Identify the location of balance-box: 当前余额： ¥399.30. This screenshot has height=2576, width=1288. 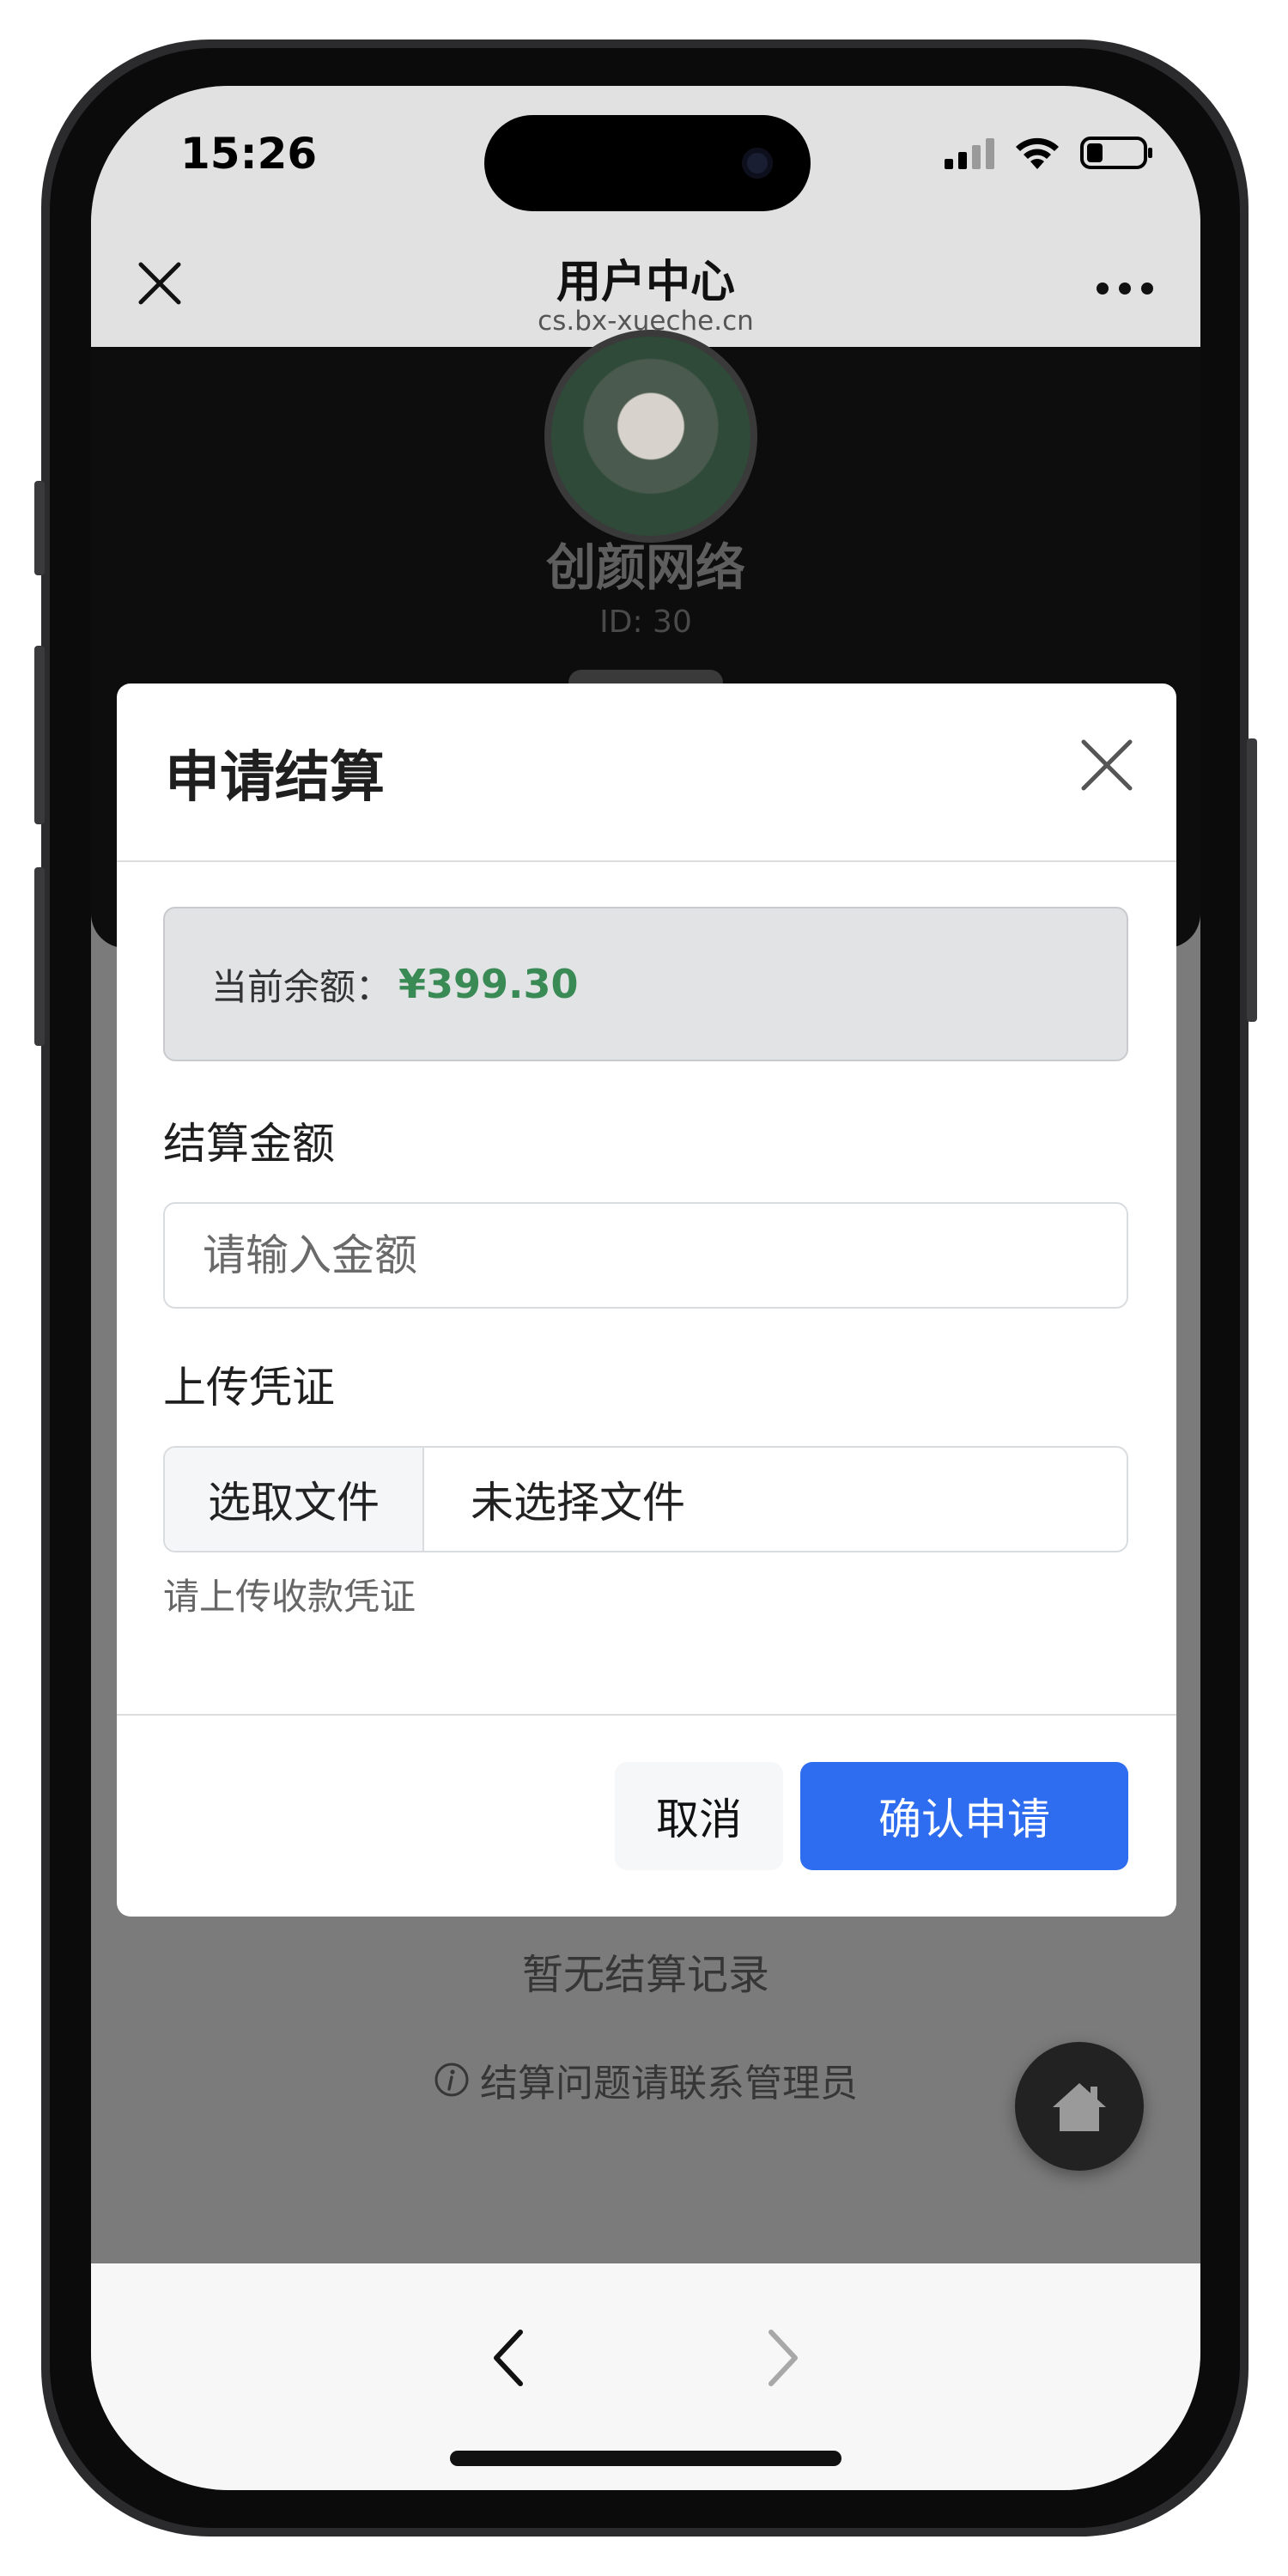
(645, 984).